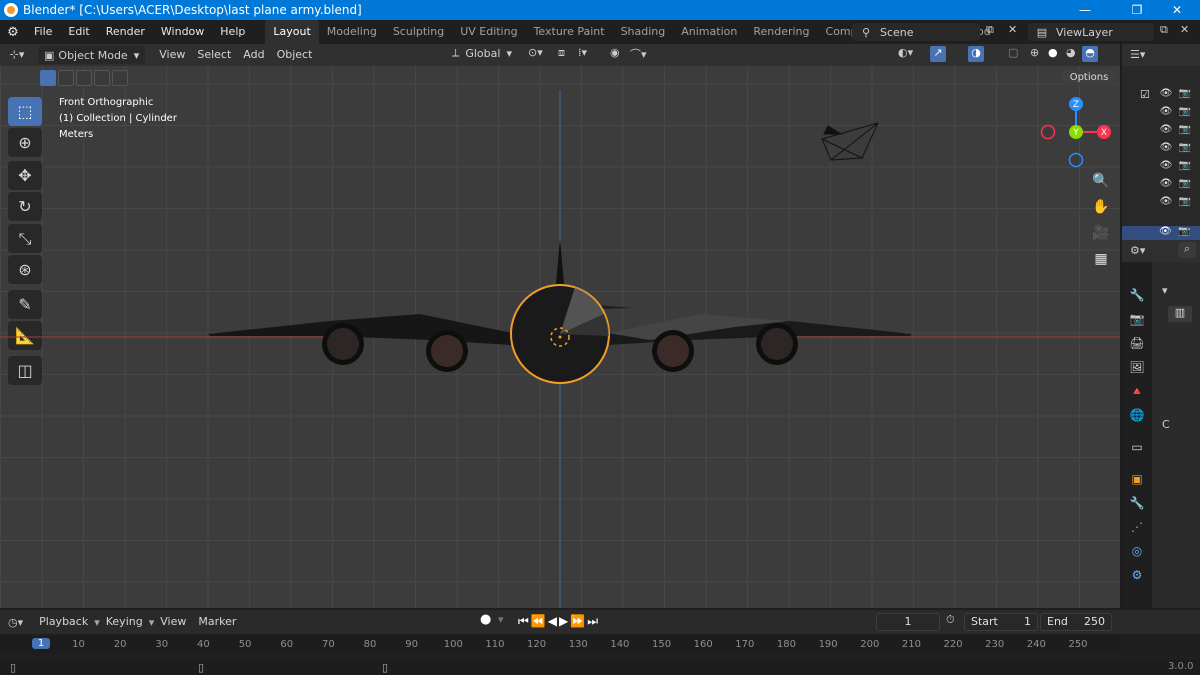  Describe the element at coordinates (125, 32) in the screenshot. I see `menu-render: Render` at that location.